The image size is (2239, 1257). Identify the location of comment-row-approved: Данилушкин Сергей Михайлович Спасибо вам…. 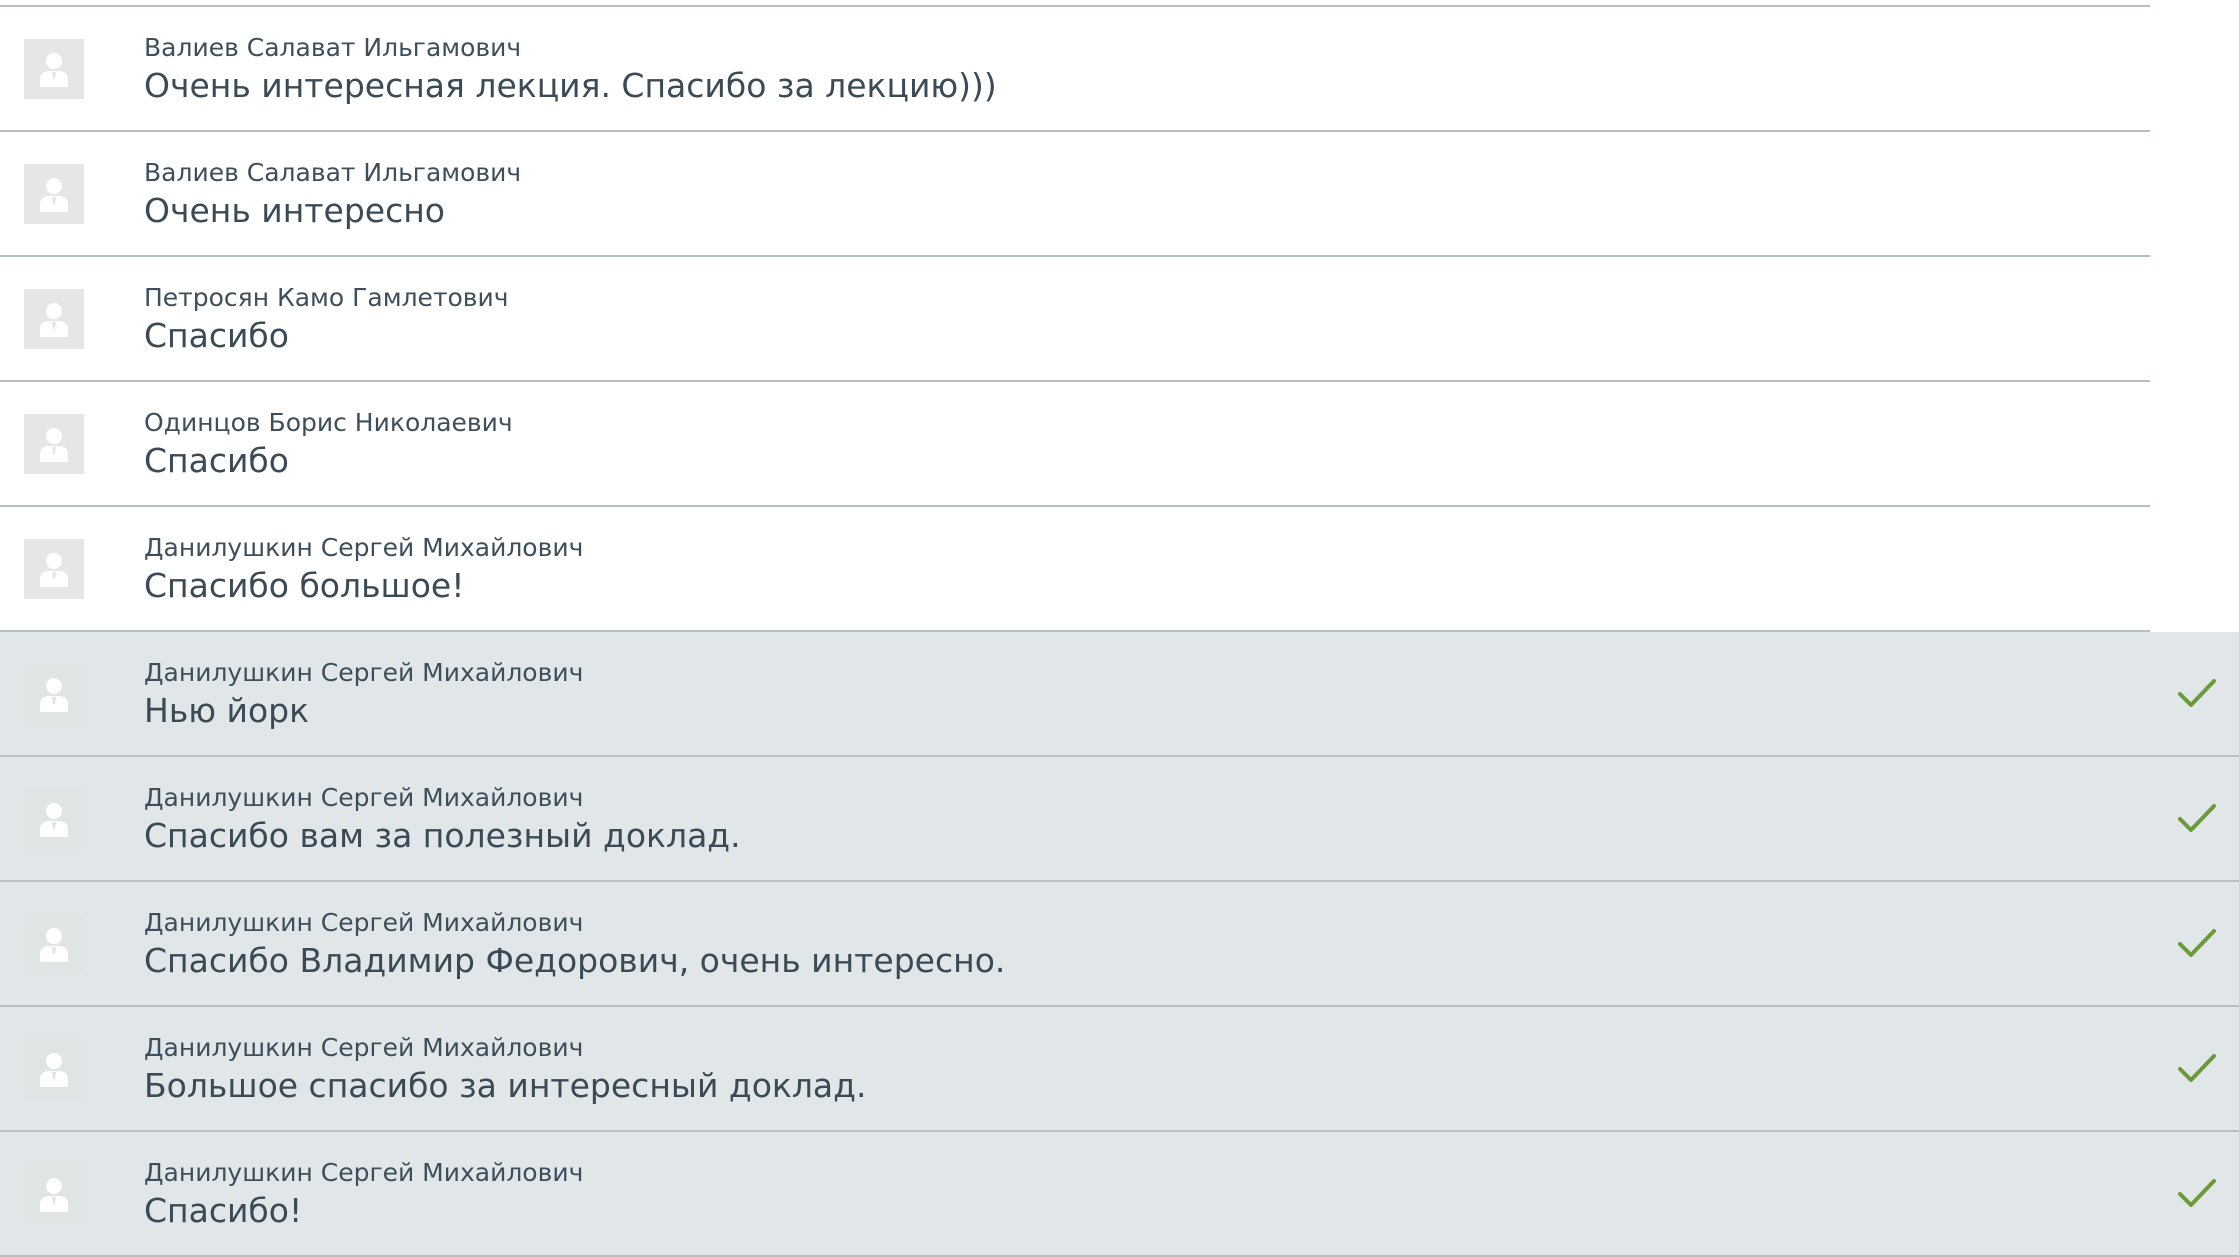
(1119, 819).